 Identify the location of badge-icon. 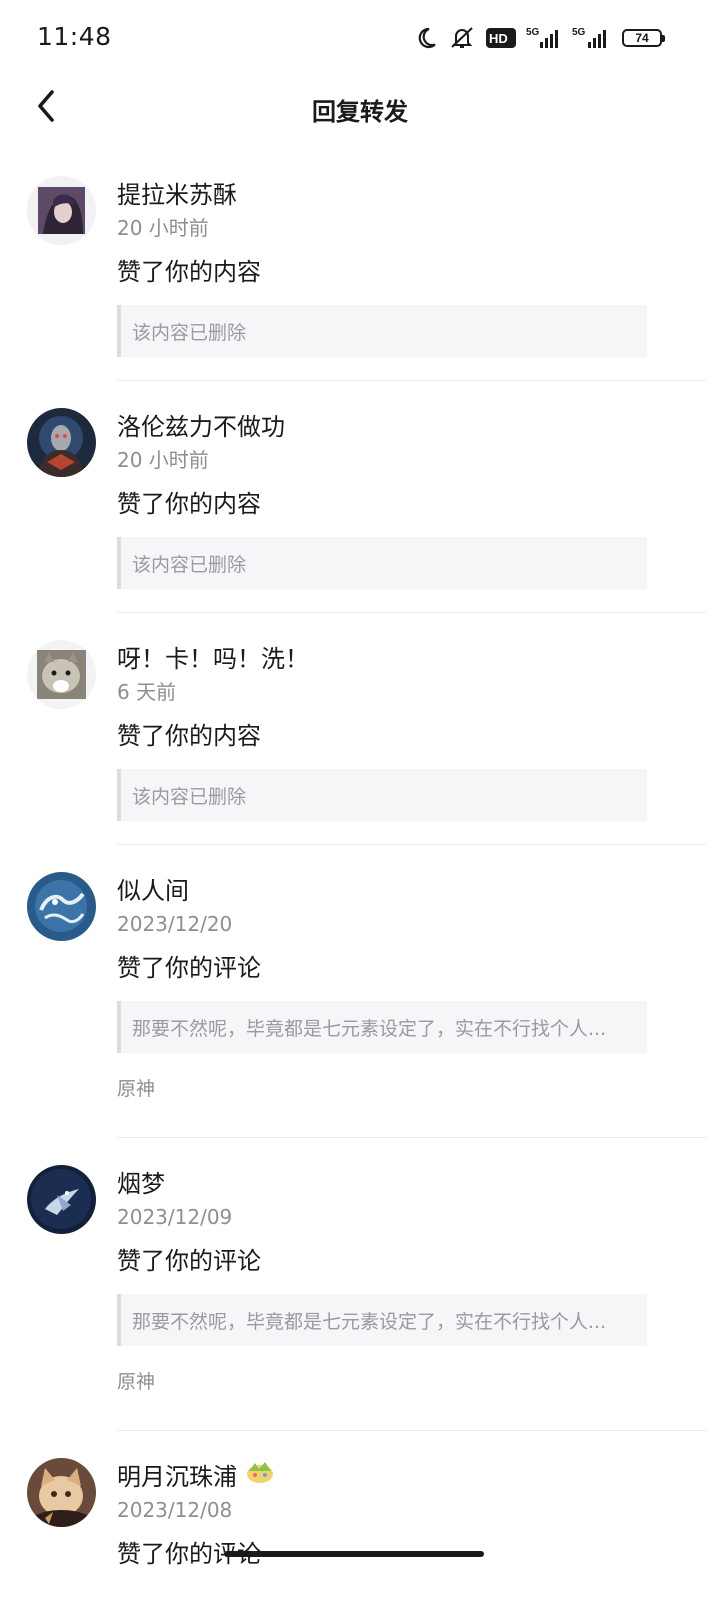
(260, 1477).